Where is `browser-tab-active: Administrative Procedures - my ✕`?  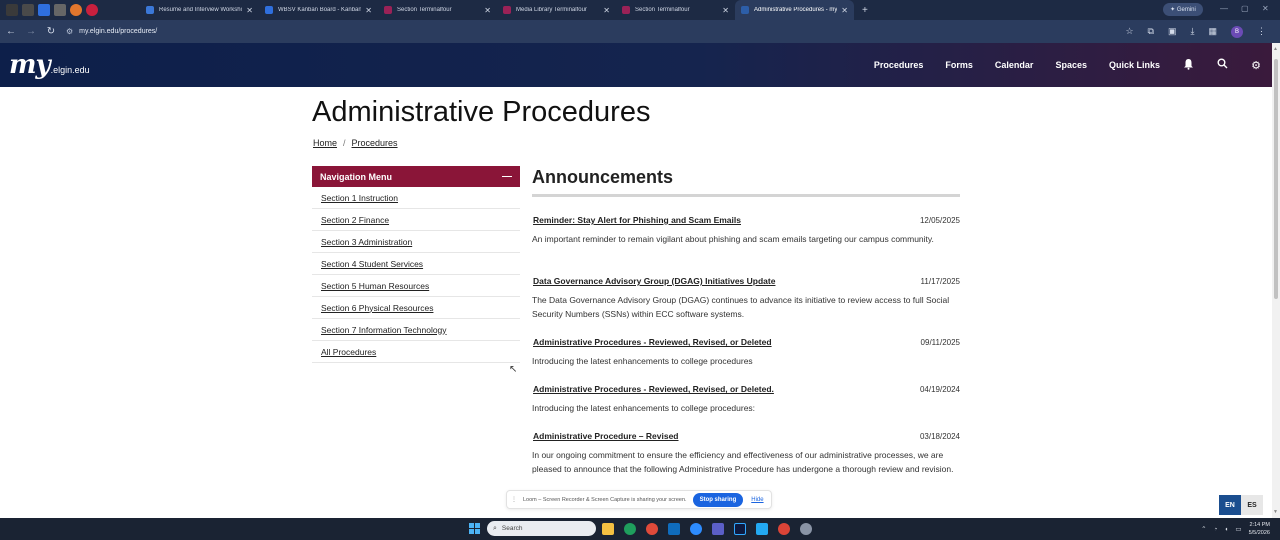 browser-tab-active: Administrative Procedures - my ✕ is located at coordinates (794, 10).